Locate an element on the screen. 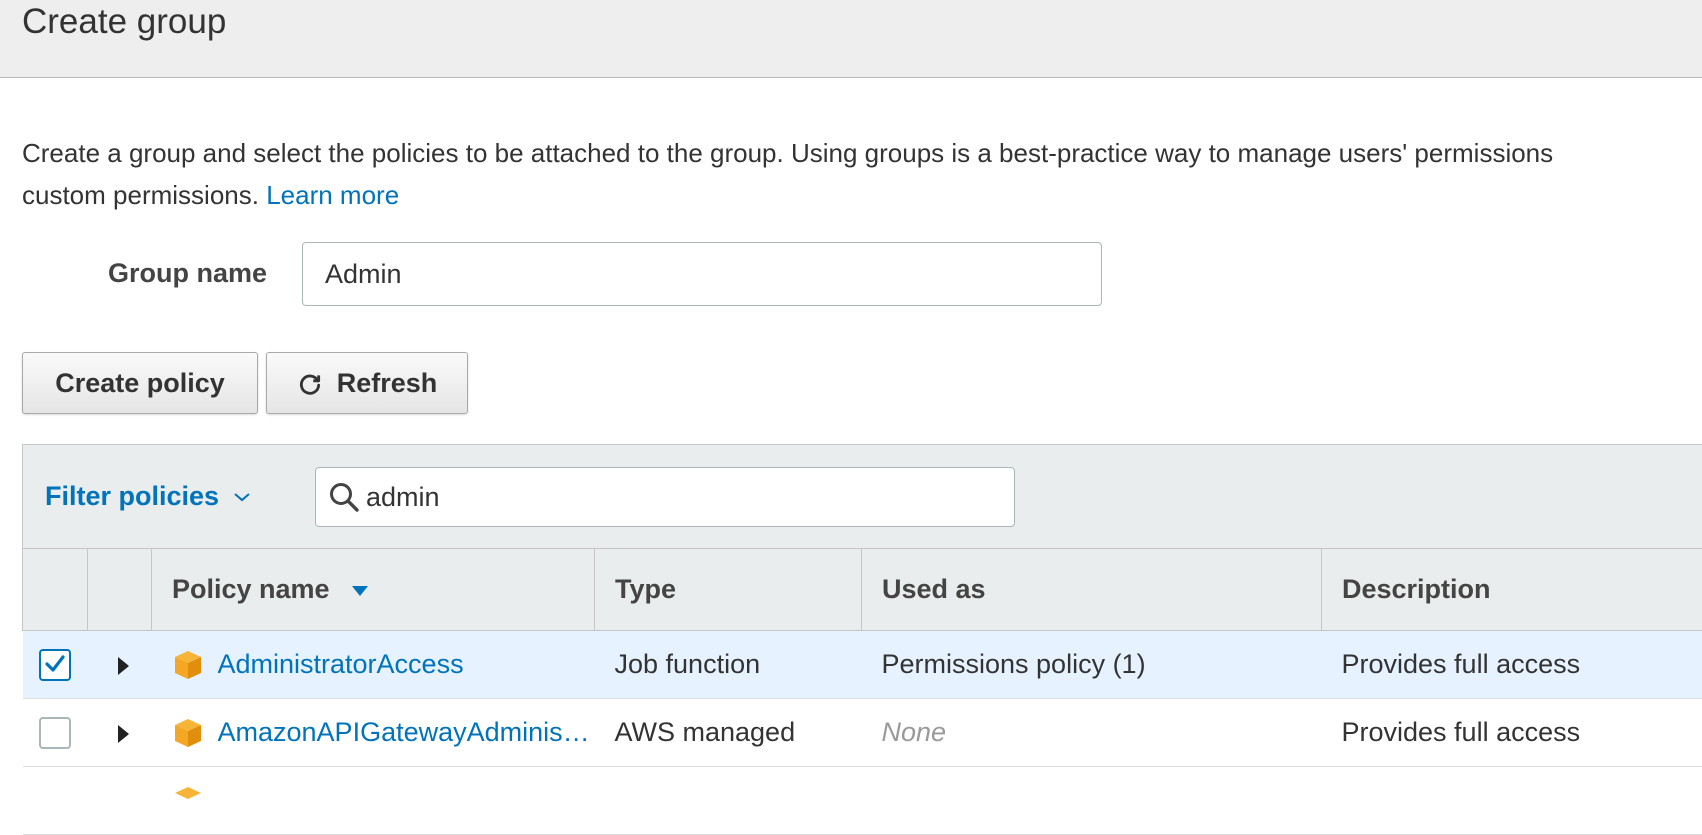 The height and width of the screenshot is (835, 1702). checkmark-icon is located at coordinates (55, 664).